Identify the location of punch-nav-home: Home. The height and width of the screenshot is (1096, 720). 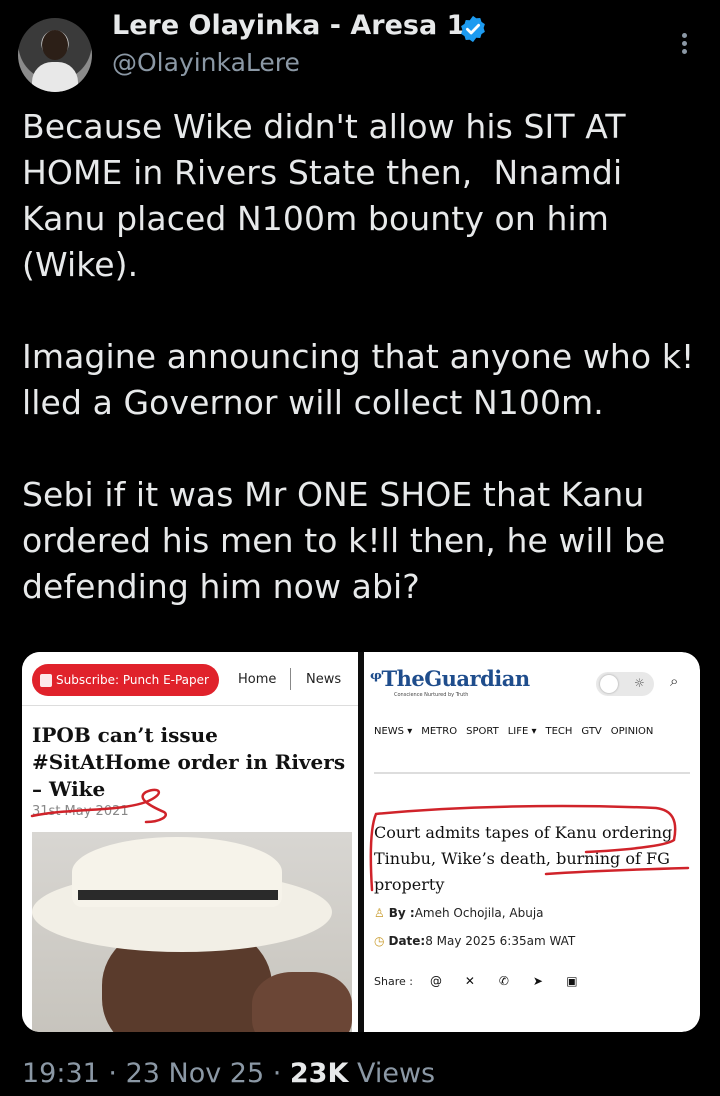
(257, 679).